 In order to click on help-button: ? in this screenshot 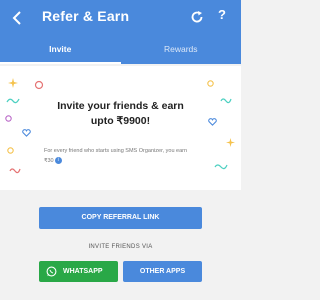, I will do `click(222, 14)`.